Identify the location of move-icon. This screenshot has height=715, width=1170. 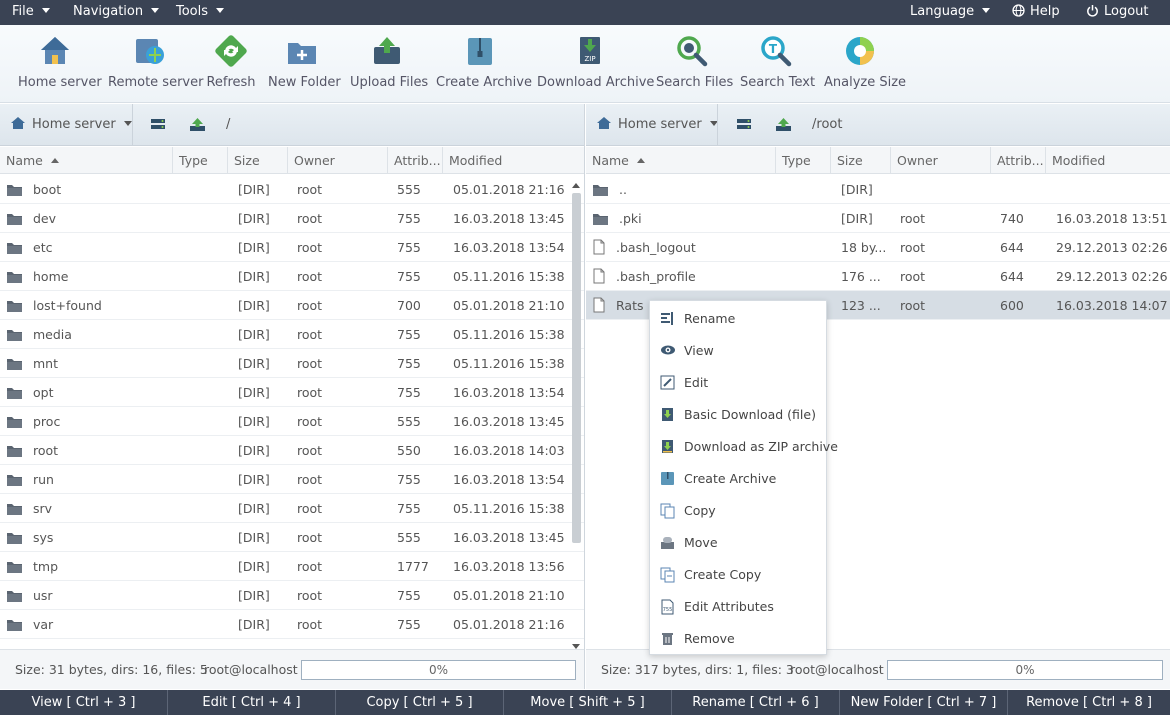
(667, 543).